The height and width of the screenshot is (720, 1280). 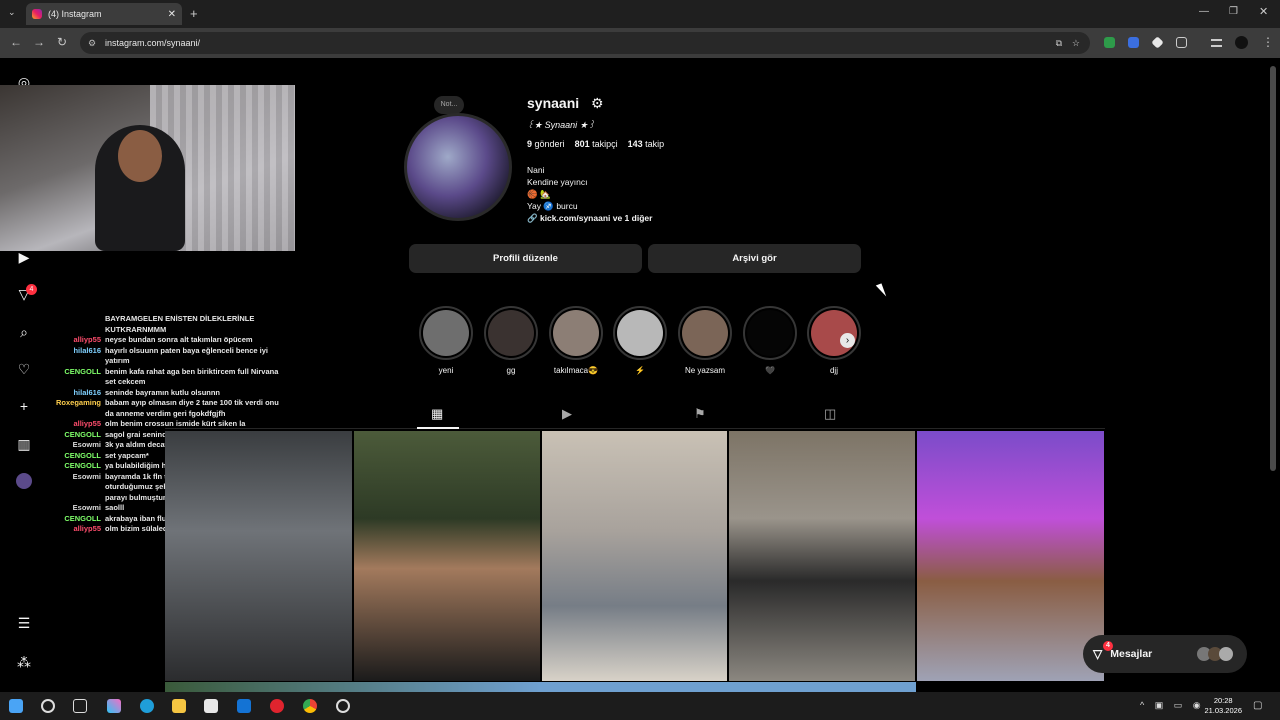 What do you see at coordinates (589, 218) in the screenshot?
I see `profile-link: 🔗 kick.com/synaani ve 1 diğer` at bounding box center [589, 218].